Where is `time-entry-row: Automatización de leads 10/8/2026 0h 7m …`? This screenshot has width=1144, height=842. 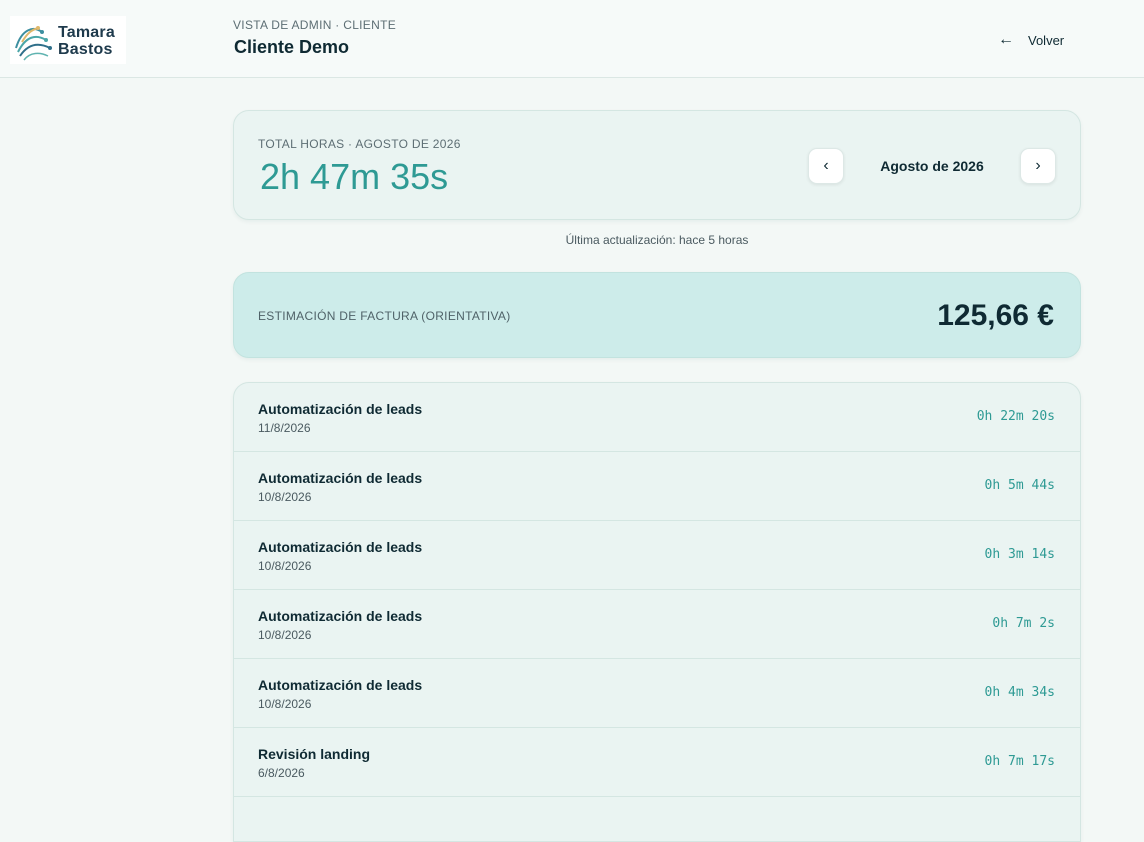 time-entry-row: Automatización de leads 10/8/2026 0h 7m … is located at coordinates (657, 624).